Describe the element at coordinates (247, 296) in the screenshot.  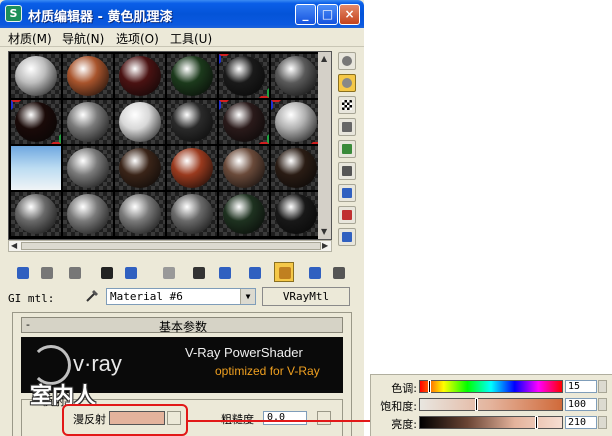
I see `chevron-down-icon: ▼` at that location.